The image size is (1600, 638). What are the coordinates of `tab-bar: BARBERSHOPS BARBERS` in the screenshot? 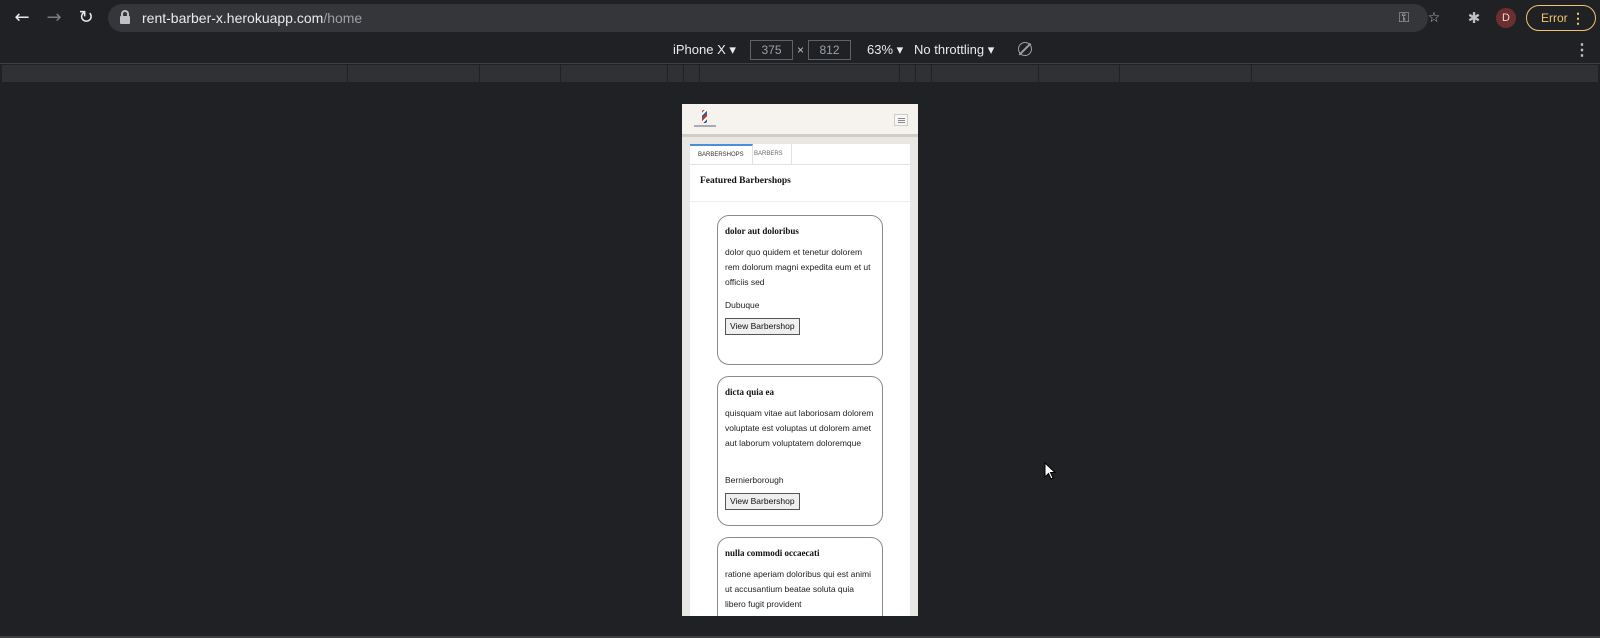 It's located at (800, 154).